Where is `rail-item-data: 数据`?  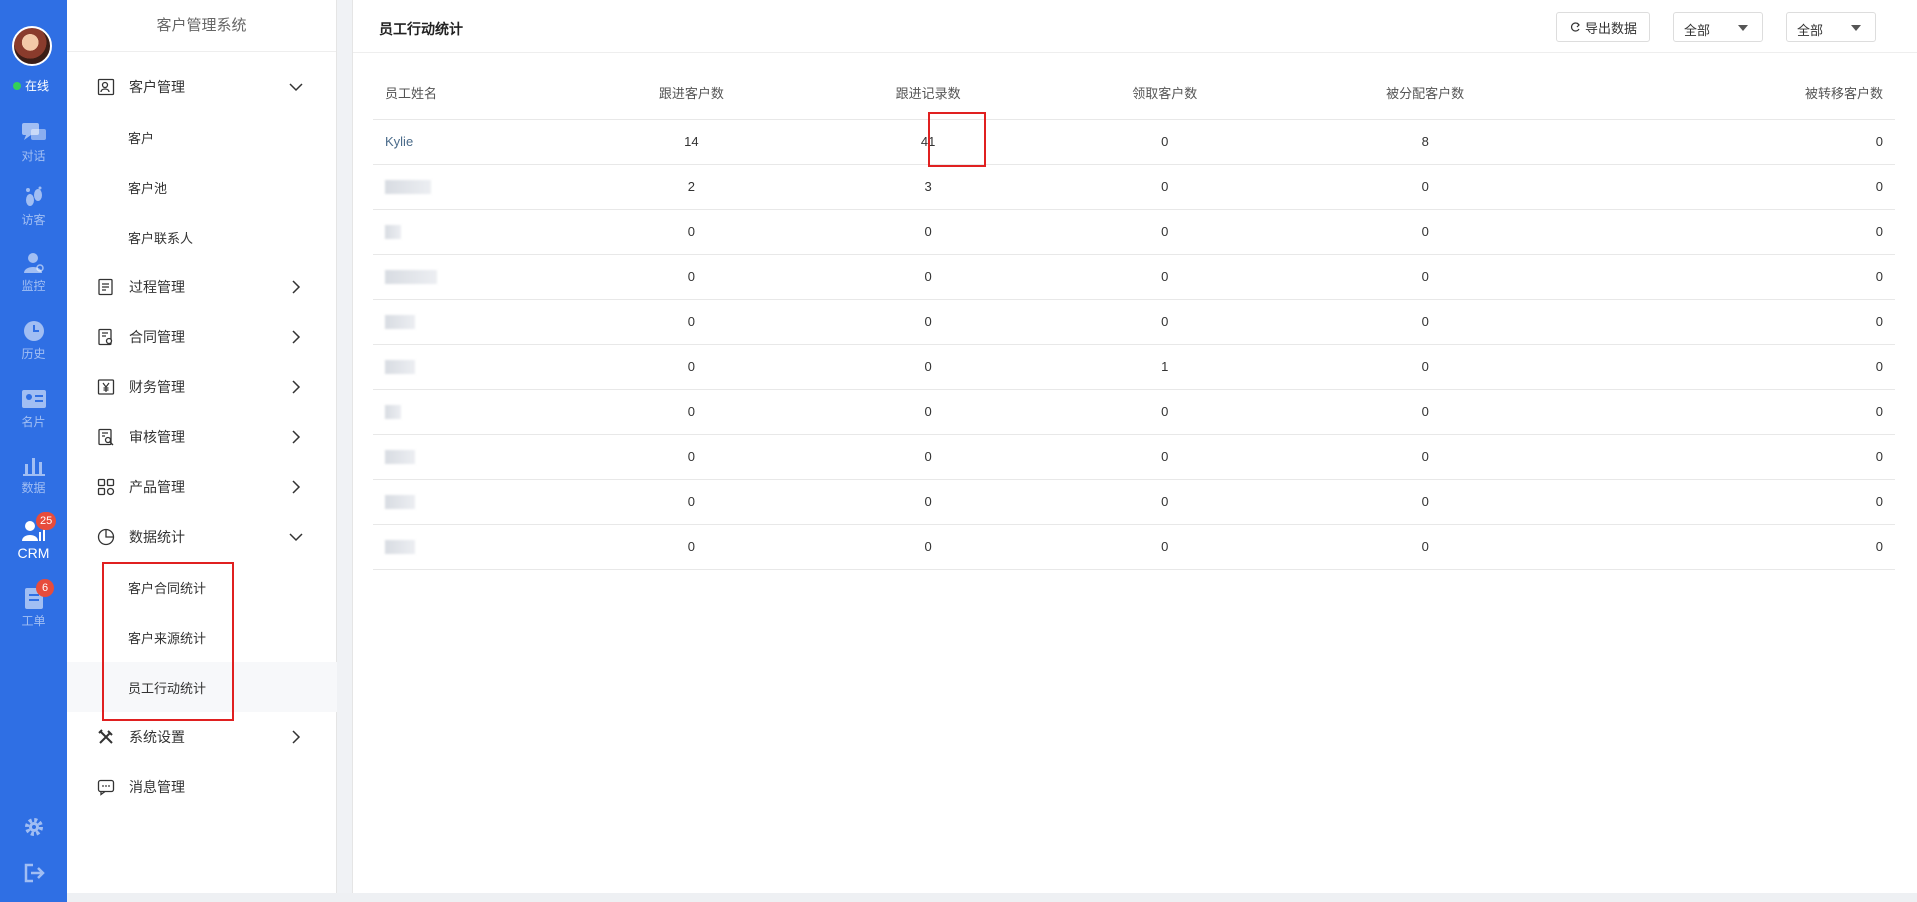
rail-item-data: 数据 is located at coordinates (33, 475).